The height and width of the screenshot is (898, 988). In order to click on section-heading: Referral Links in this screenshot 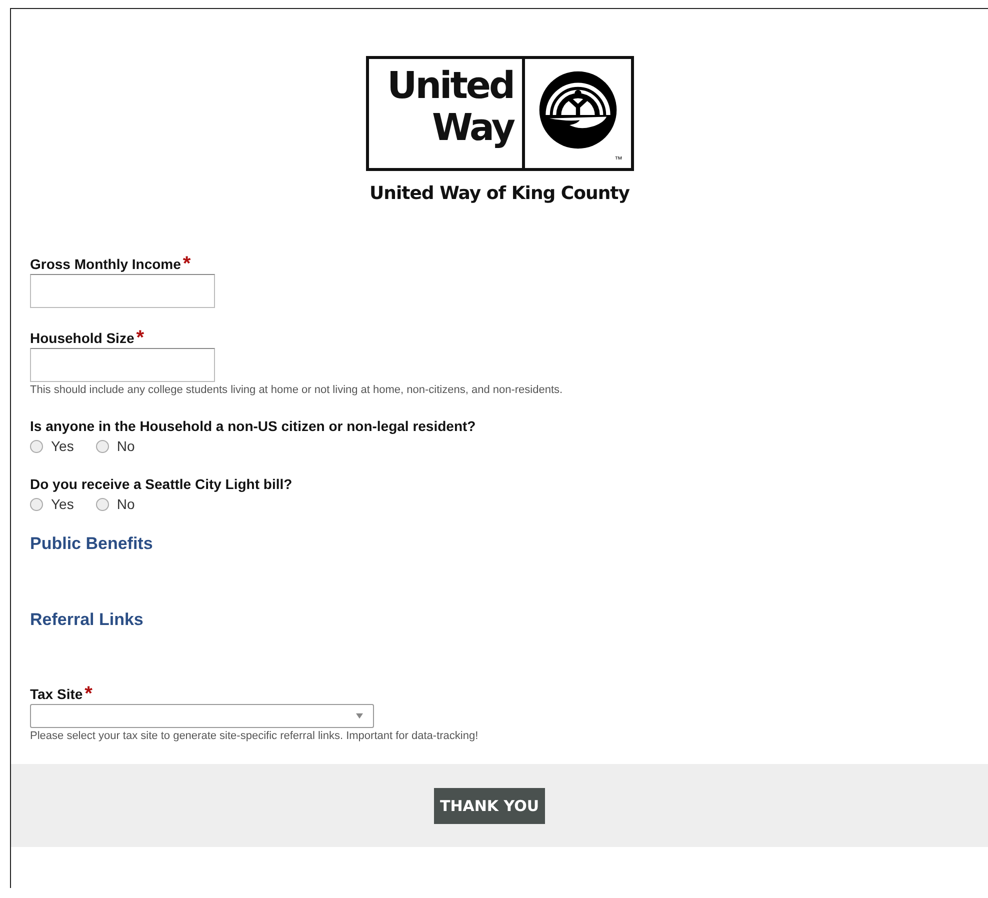, I will do `click(87, 619)`.